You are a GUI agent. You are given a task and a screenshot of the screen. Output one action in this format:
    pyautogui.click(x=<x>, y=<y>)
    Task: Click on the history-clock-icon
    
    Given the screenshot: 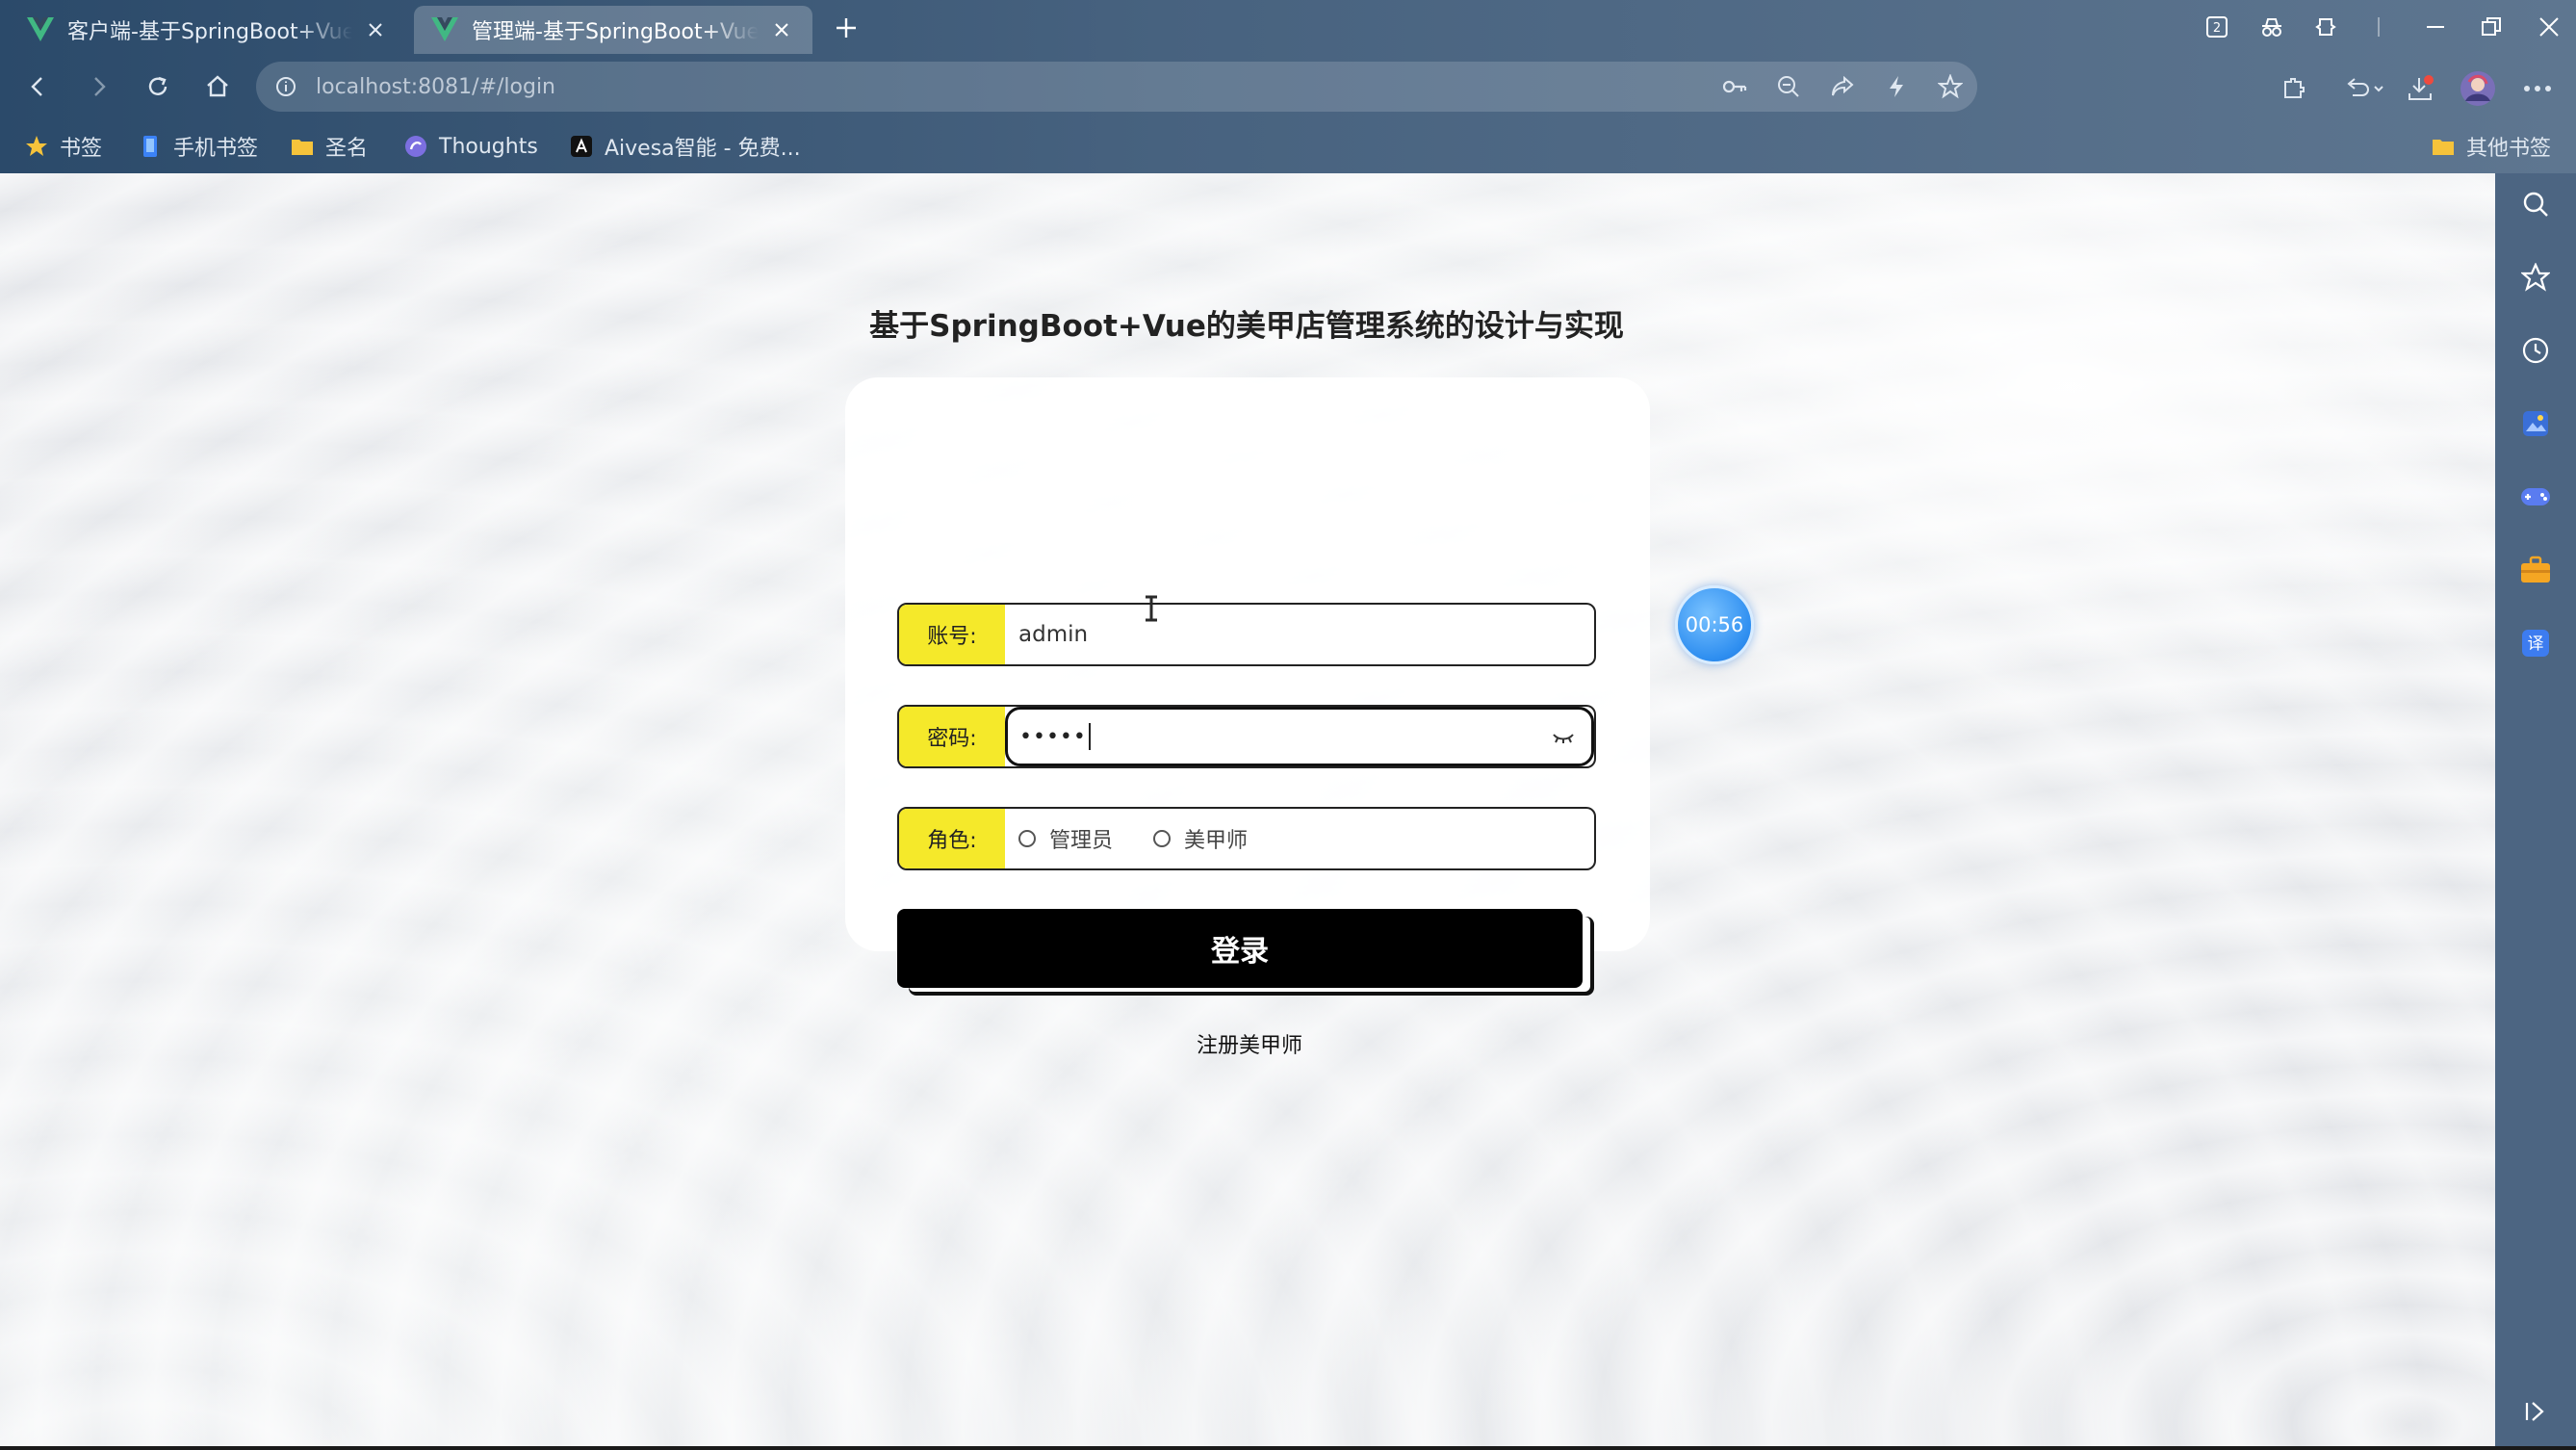 What is the action you would take?
    pyautogui.click(x=2536, y=351)
    